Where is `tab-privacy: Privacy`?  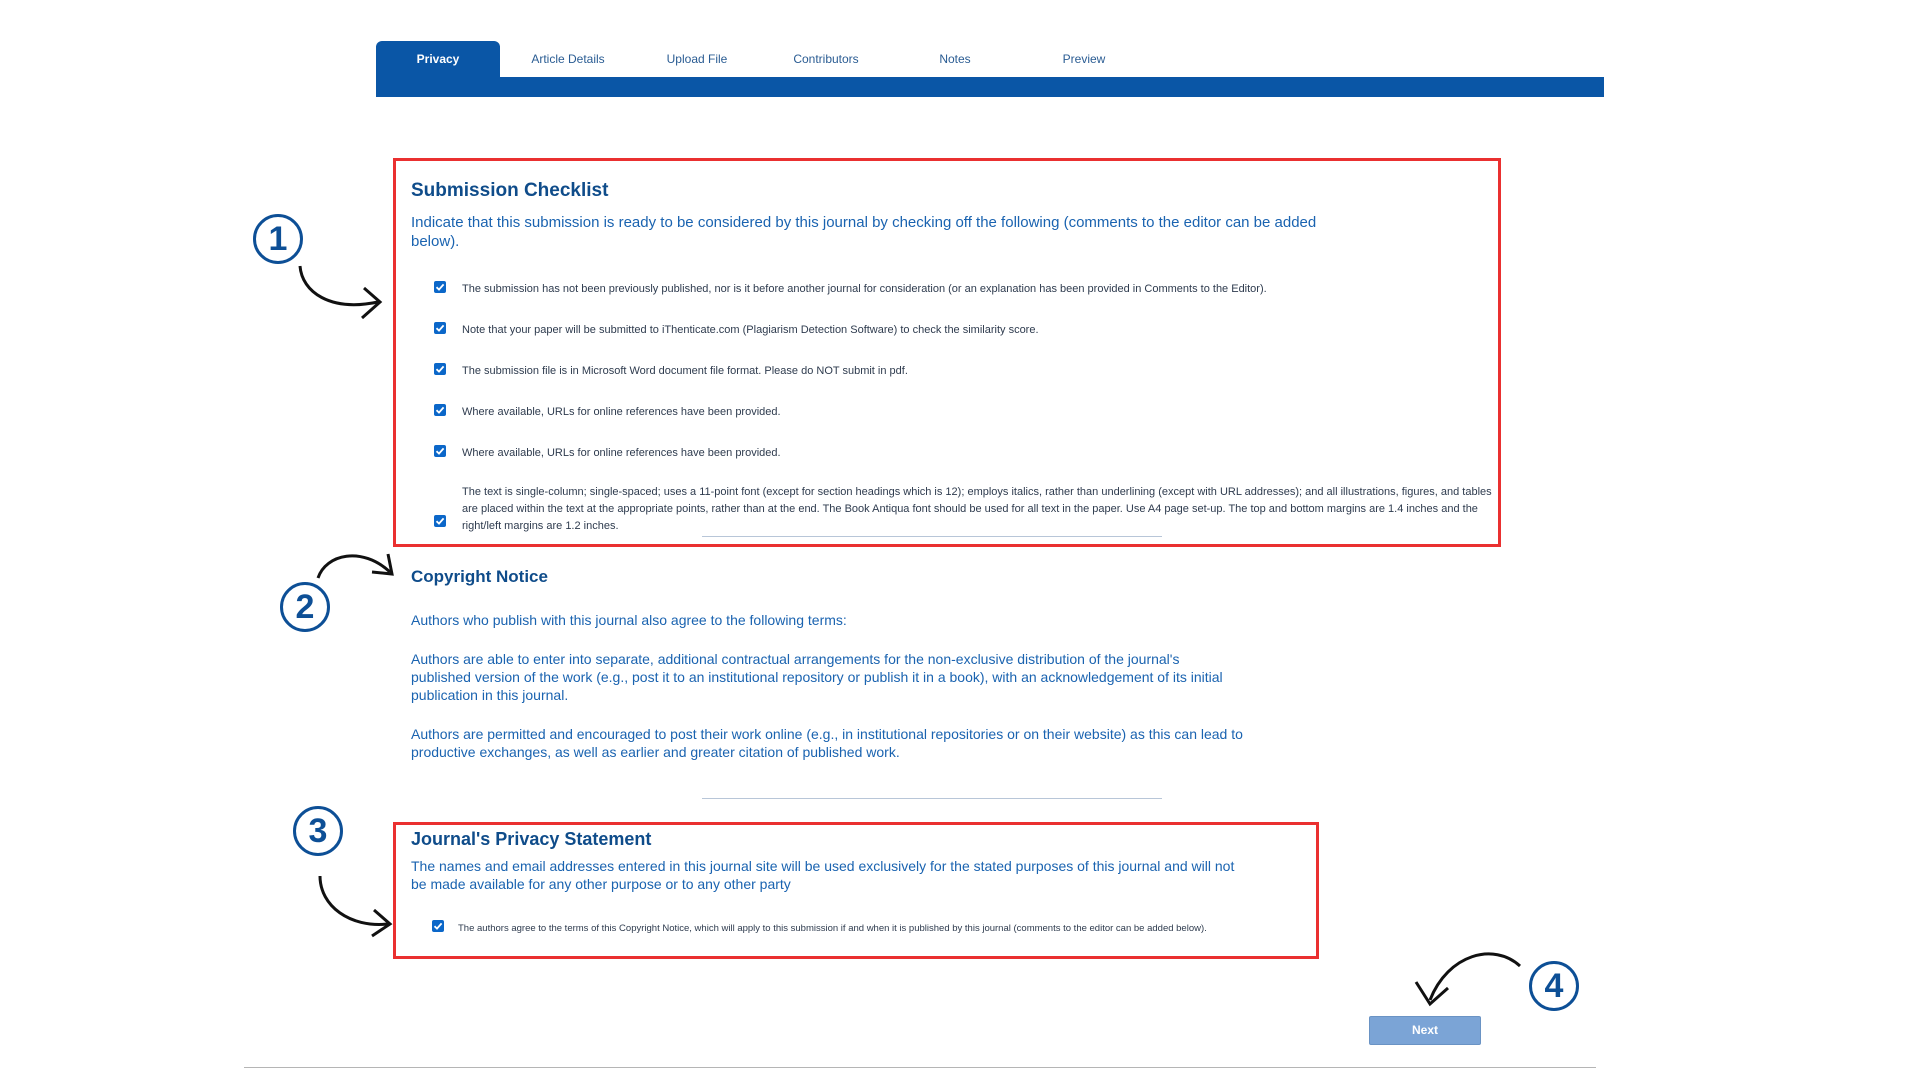 tab-privacy: Privacy is located at coordinates (438, 69).